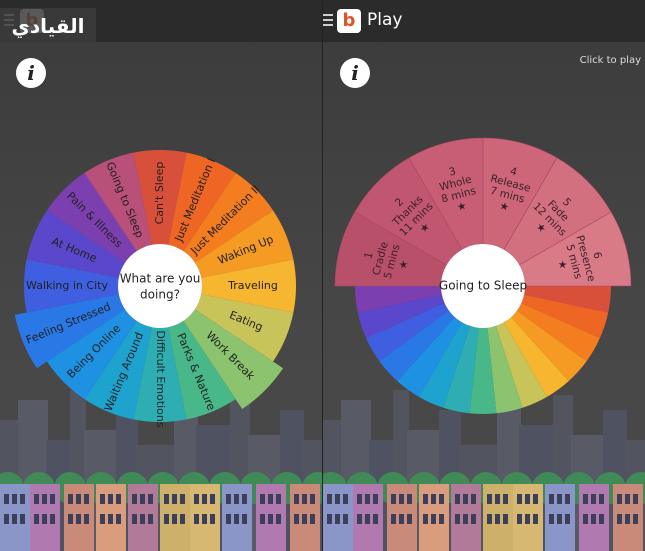  I want to click on wheel-segment-label: Walking in City, so click(67, 285).